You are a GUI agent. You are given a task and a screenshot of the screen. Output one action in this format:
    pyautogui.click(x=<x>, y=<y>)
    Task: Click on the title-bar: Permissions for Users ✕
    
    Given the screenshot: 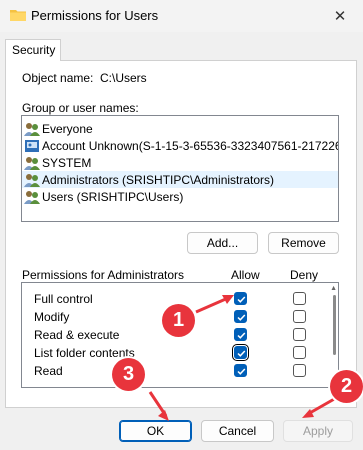 What is the action you would take?
    pyautogui.click(x=181, y=16)
    